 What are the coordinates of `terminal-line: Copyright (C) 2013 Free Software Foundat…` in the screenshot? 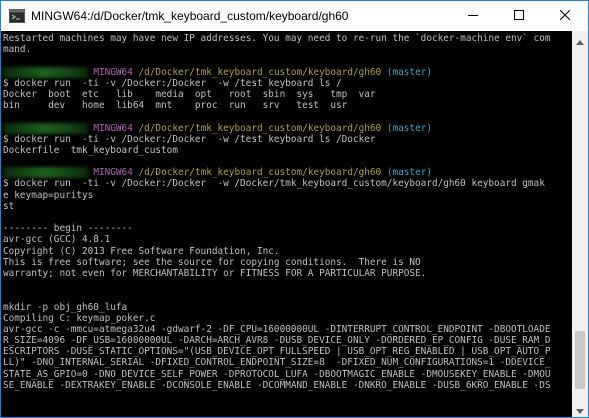 It's located at (141, 251).